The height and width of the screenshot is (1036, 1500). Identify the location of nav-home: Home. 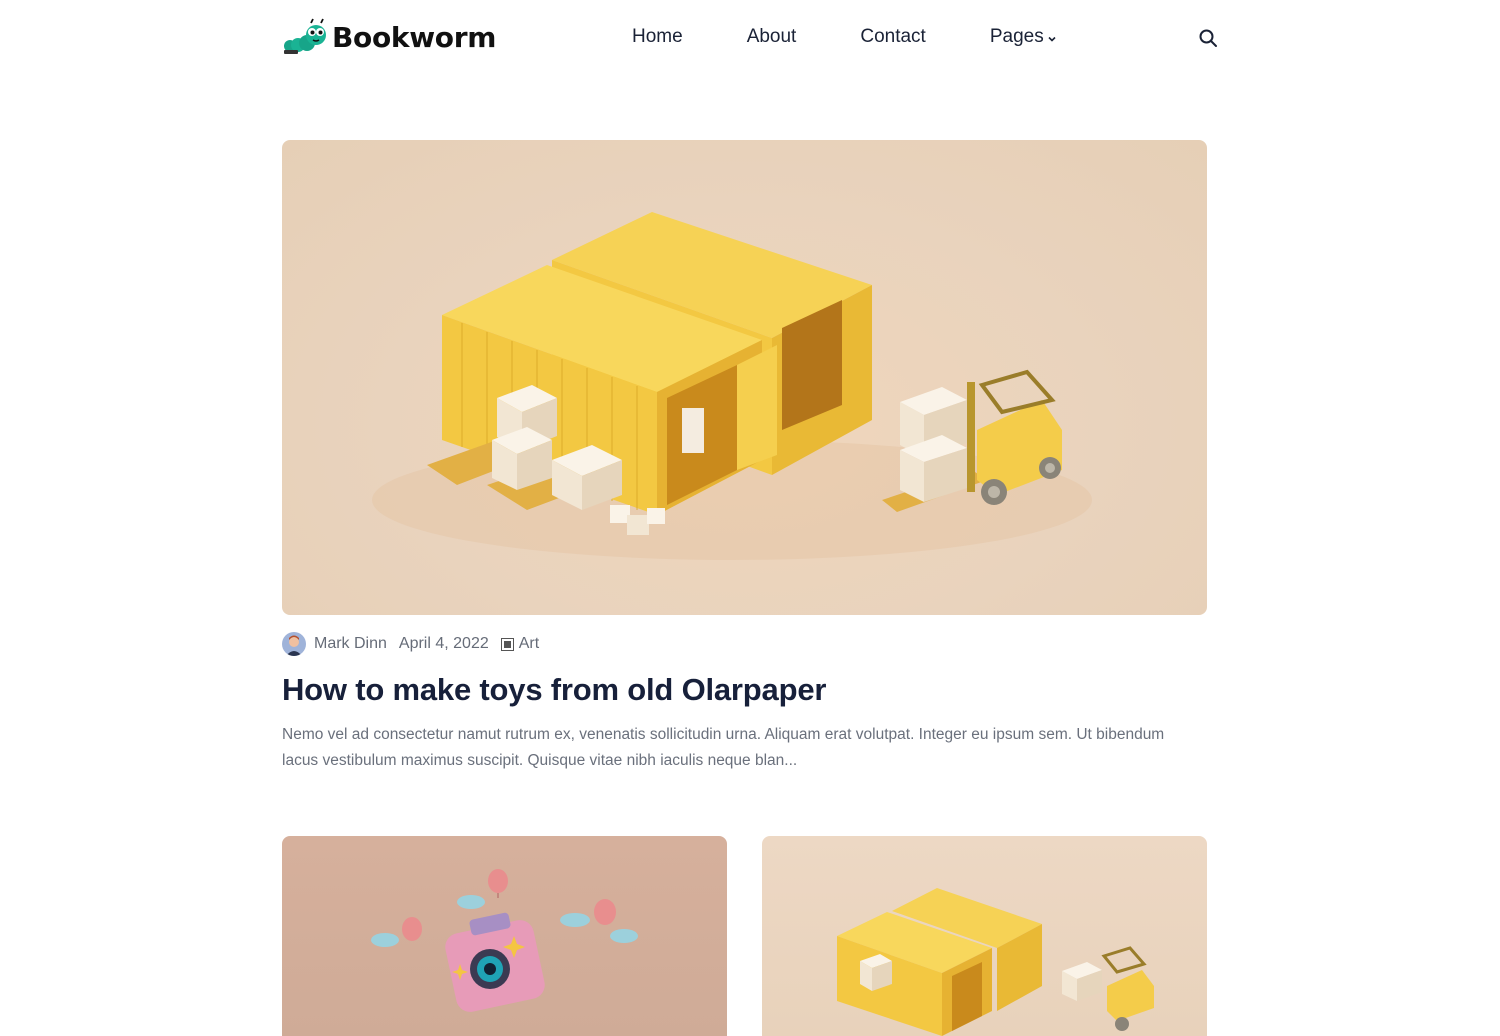
(657, 37).